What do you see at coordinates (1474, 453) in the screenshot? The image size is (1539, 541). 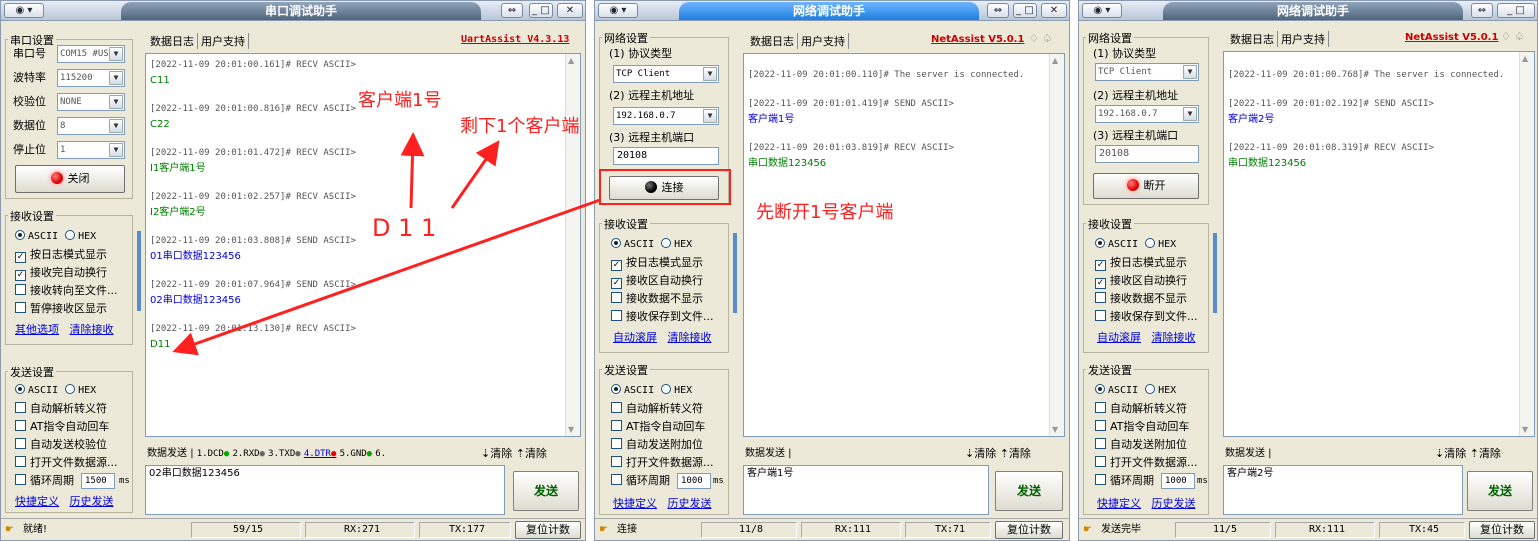 I see `clear-up-icon: ⇡` at bounding box center [1474, 453].